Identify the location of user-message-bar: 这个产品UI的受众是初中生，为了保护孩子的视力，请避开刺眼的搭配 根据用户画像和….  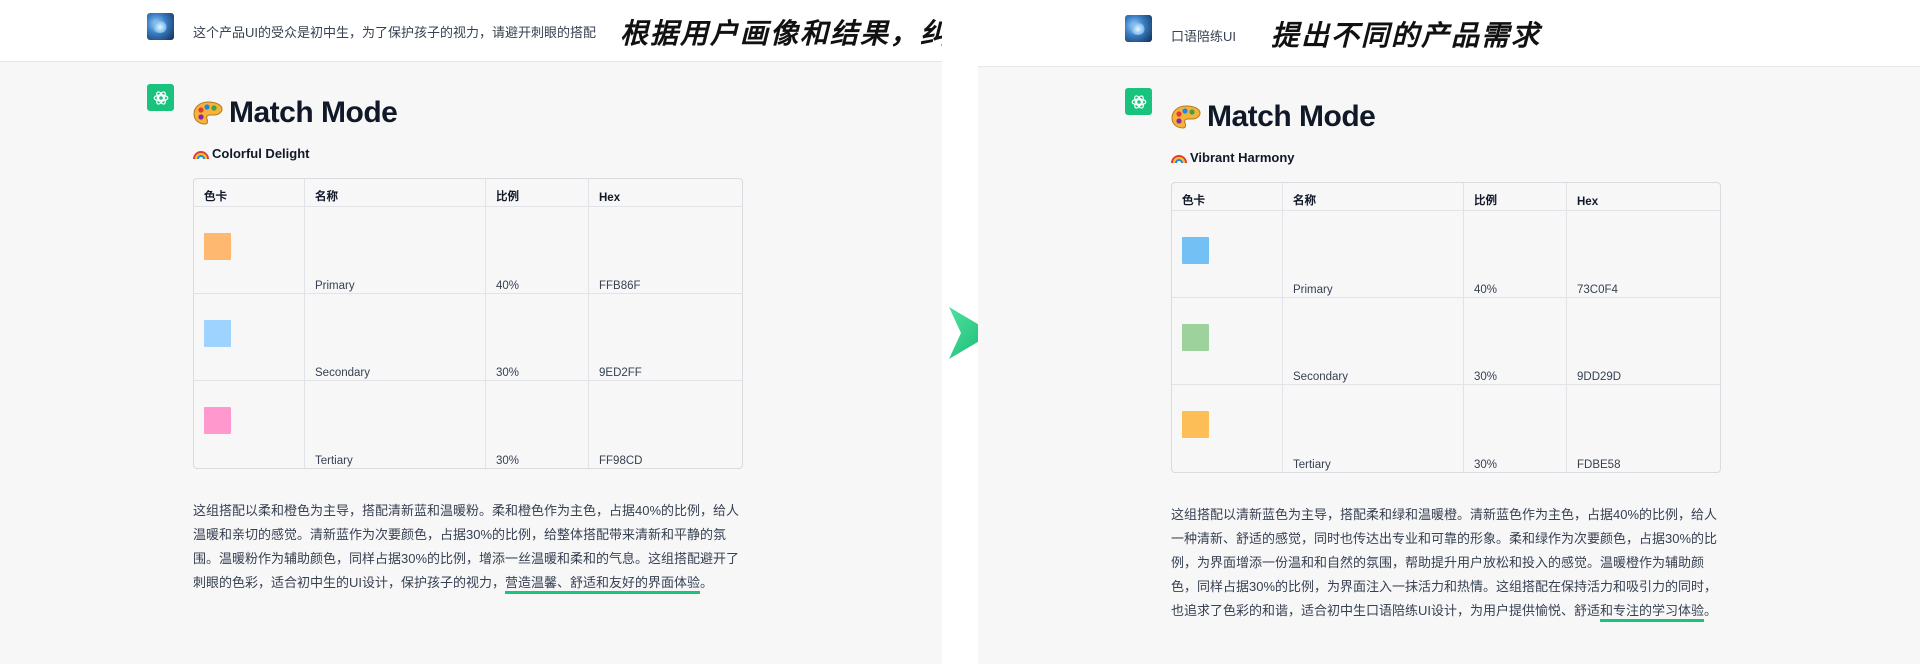
(471, 31).